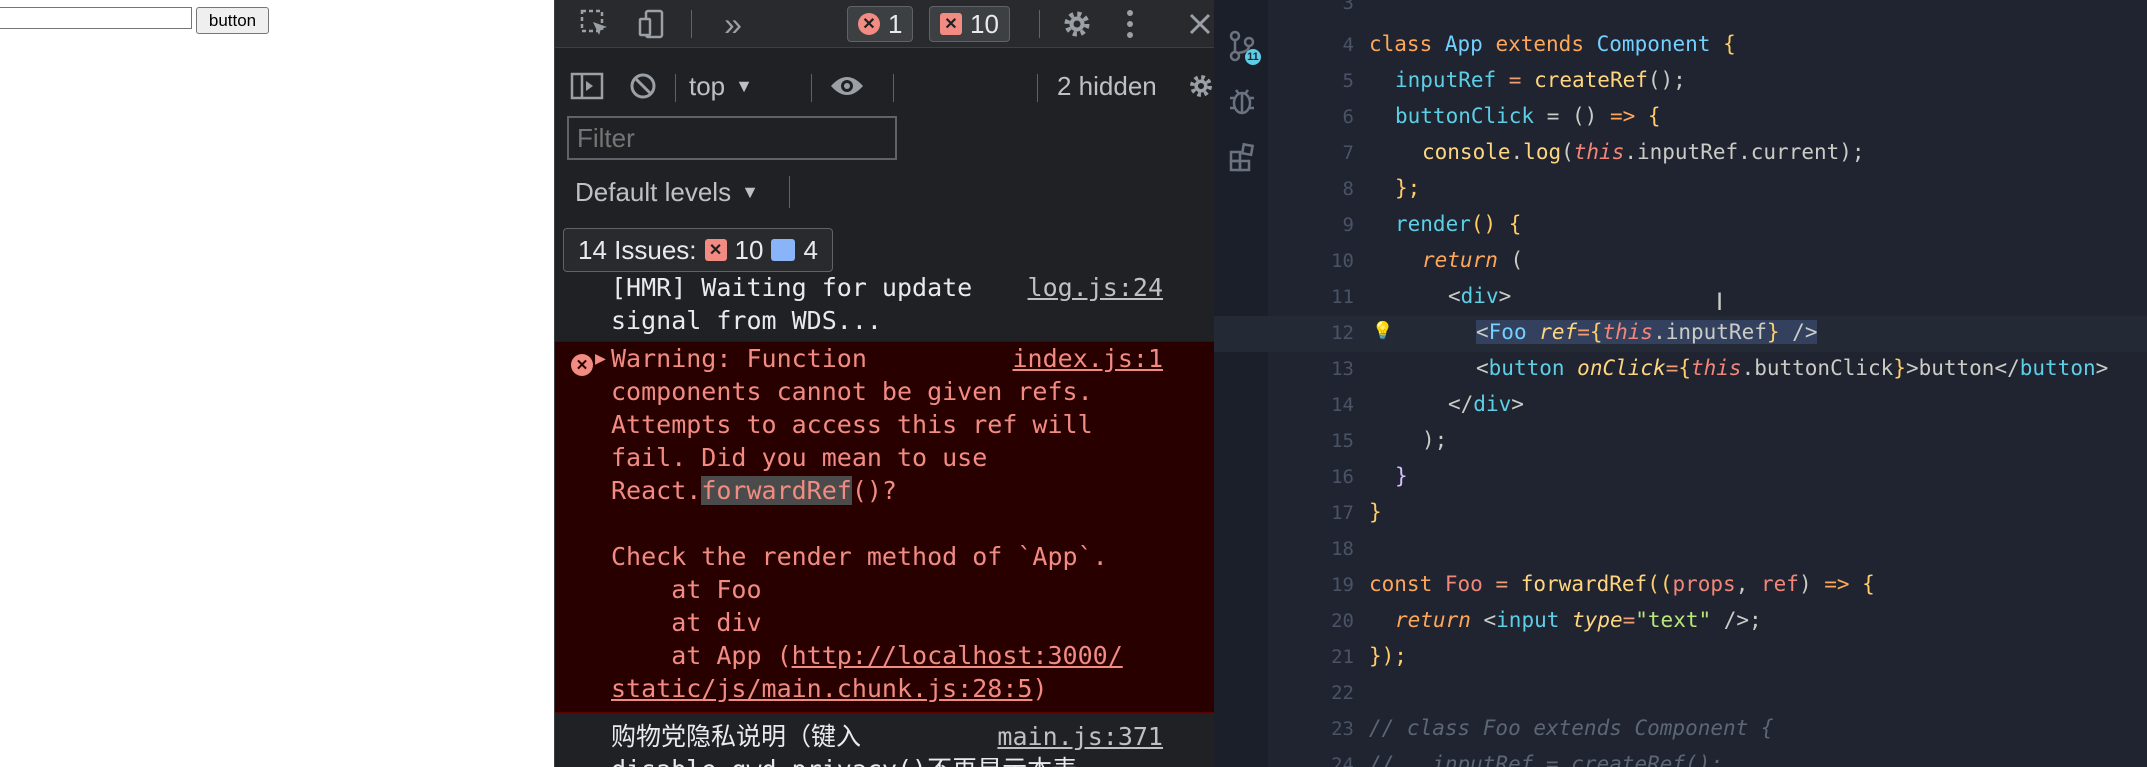 The width and height of the screenshot is (2147, 767). I want to click on line-number: 16, so click(1342, 477).